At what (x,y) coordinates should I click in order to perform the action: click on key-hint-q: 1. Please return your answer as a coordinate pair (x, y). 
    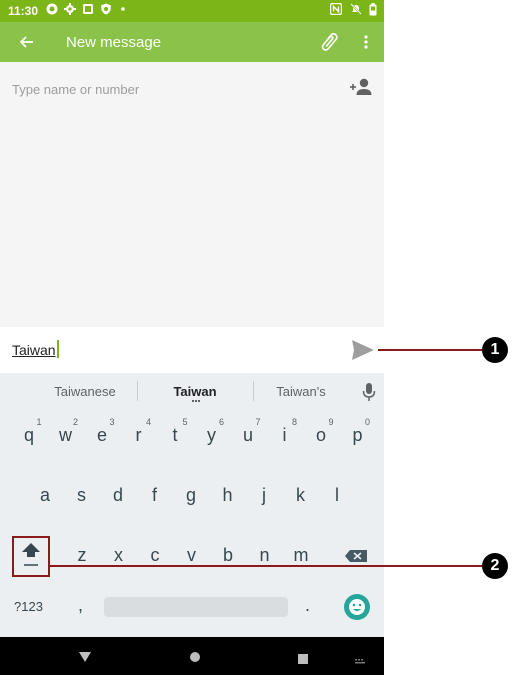
    Looking at the image, I should click on (39, 422).